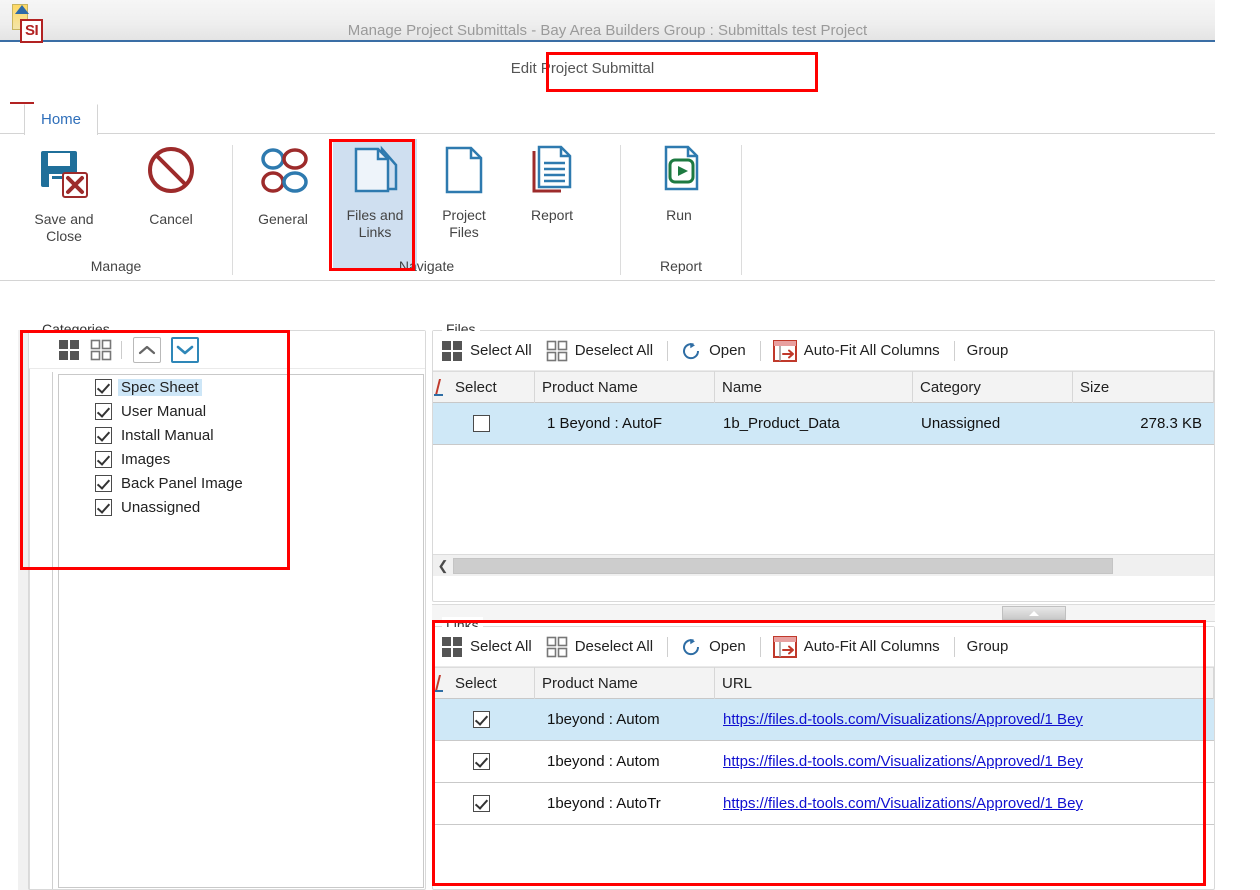 The image size is (1260, 890). Describe the element at coordinates (241, 387) in the screenshot. I see `list-item: Spec Sheet` at that location.